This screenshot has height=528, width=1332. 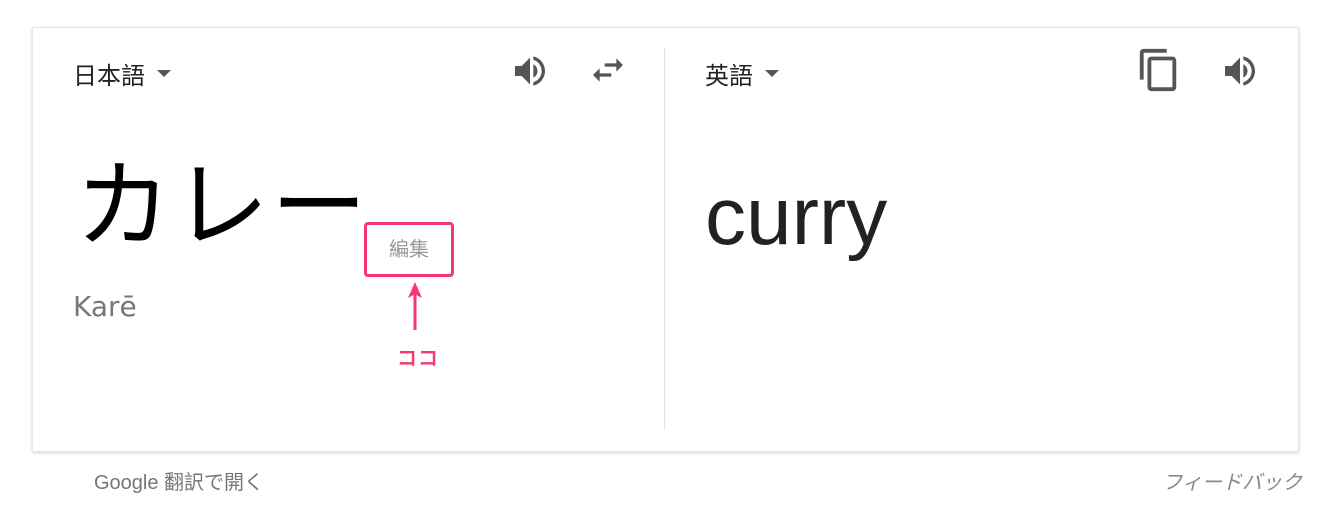 I want to click on annotation-label: ココ, so click(x=418, y=358).